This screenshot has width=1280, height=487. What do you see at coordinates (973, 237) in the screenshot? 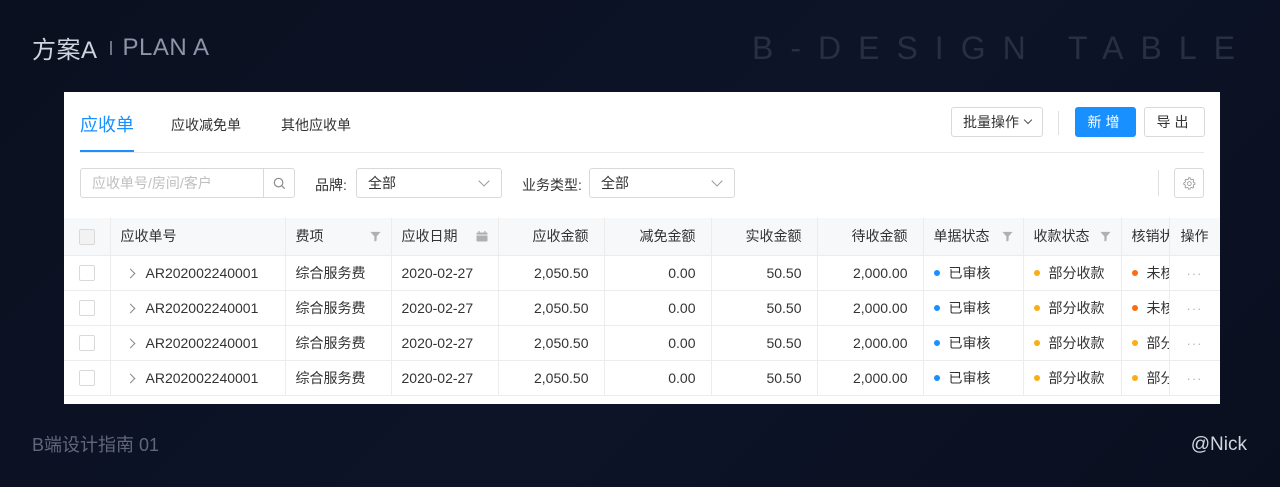
I see `col-document-status: 单据状态` at bounding box center [973, 237].